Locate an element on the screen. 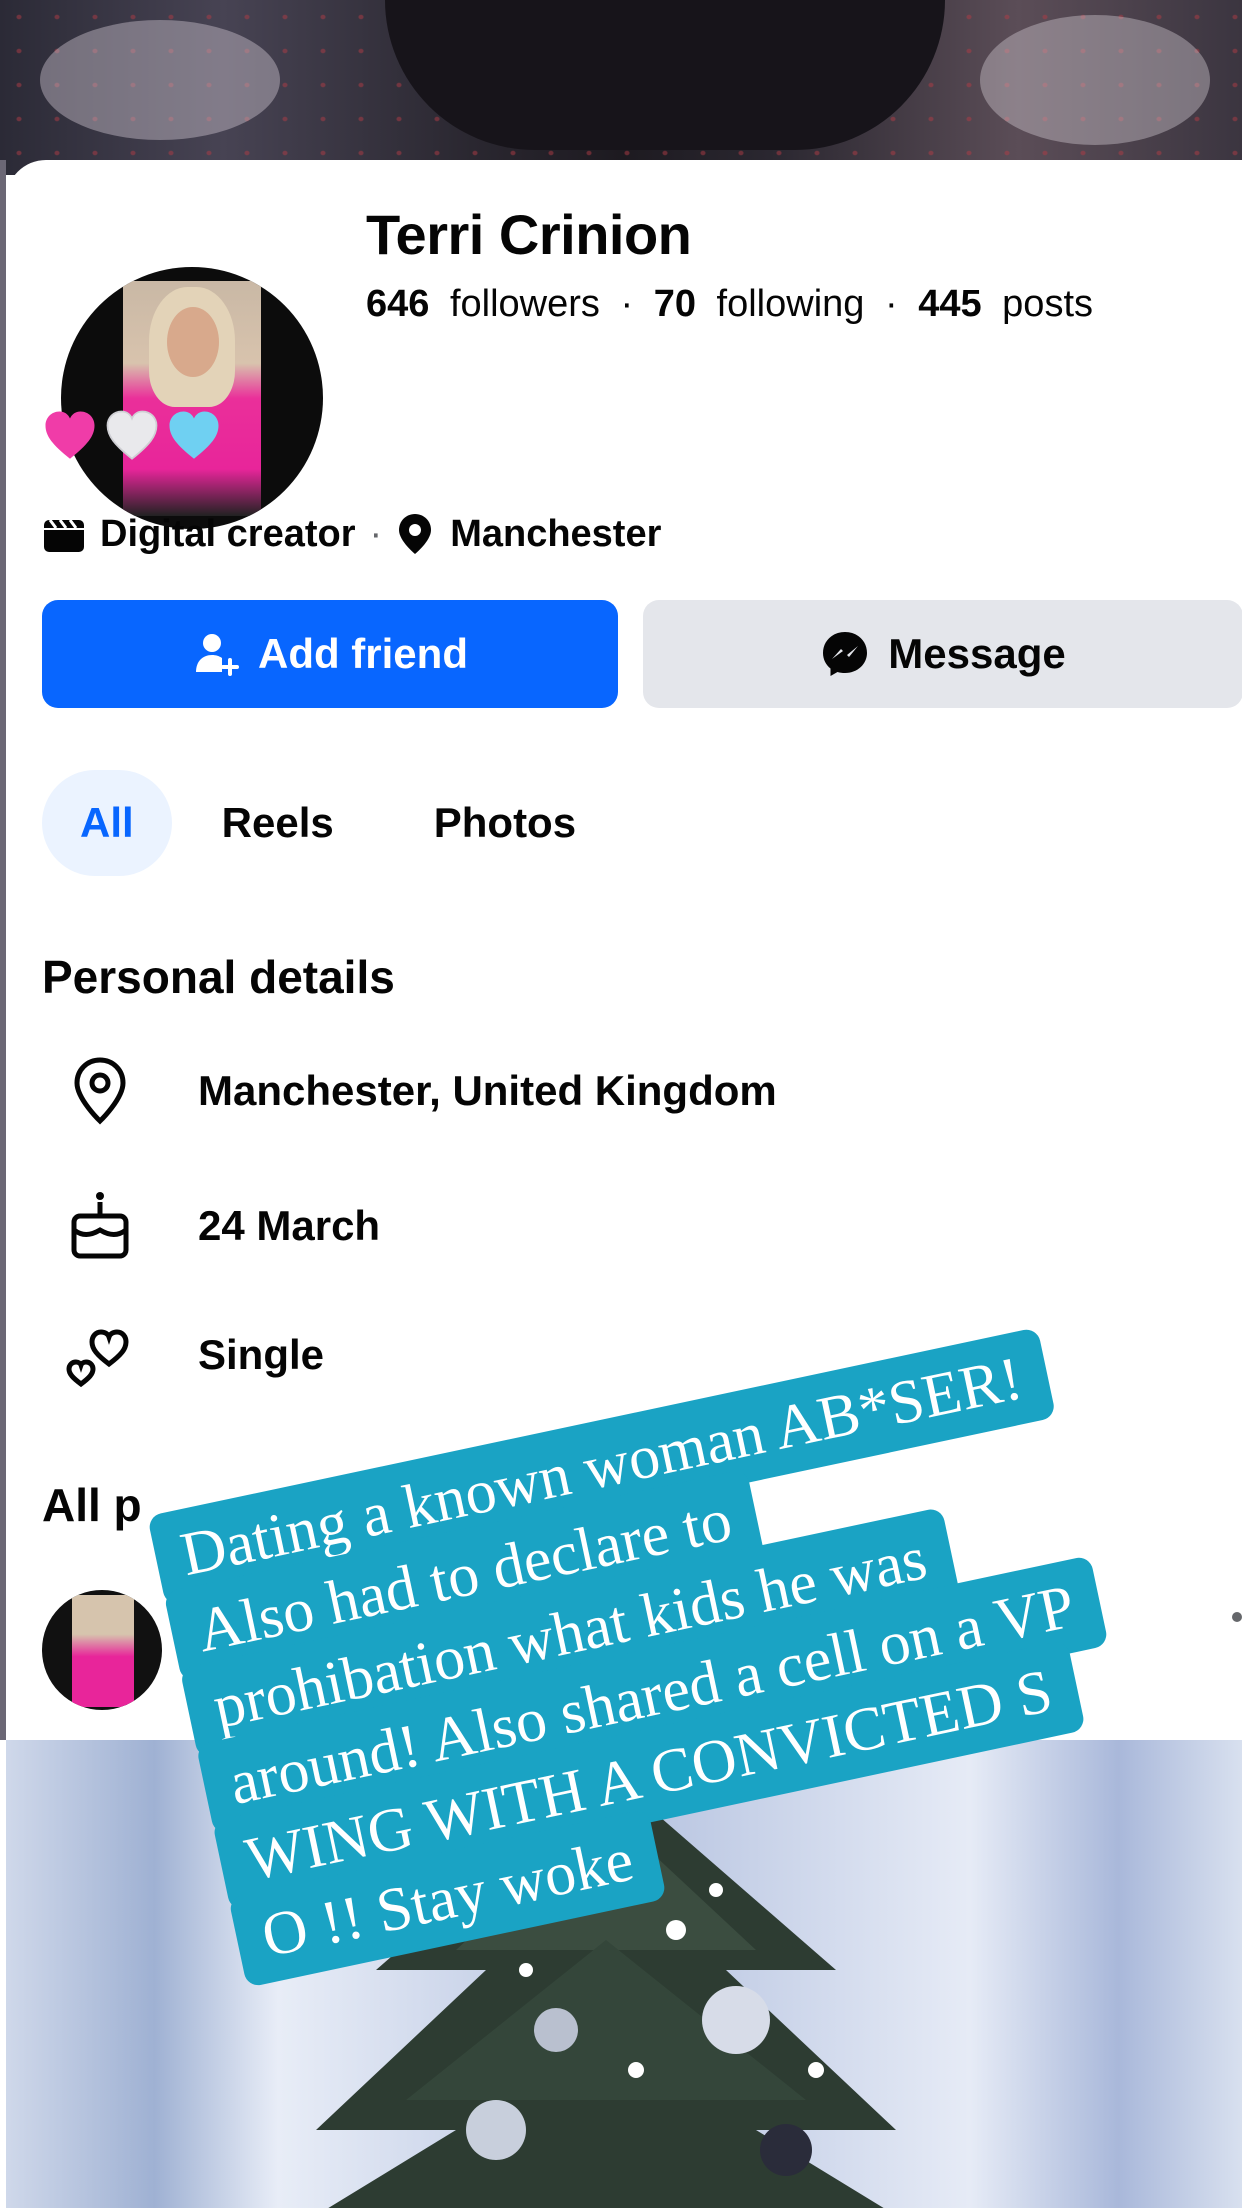 Image resolution: width=1242 pixels, height=2208 pixels. location-marker-icon is located at coordinates (415, 534).